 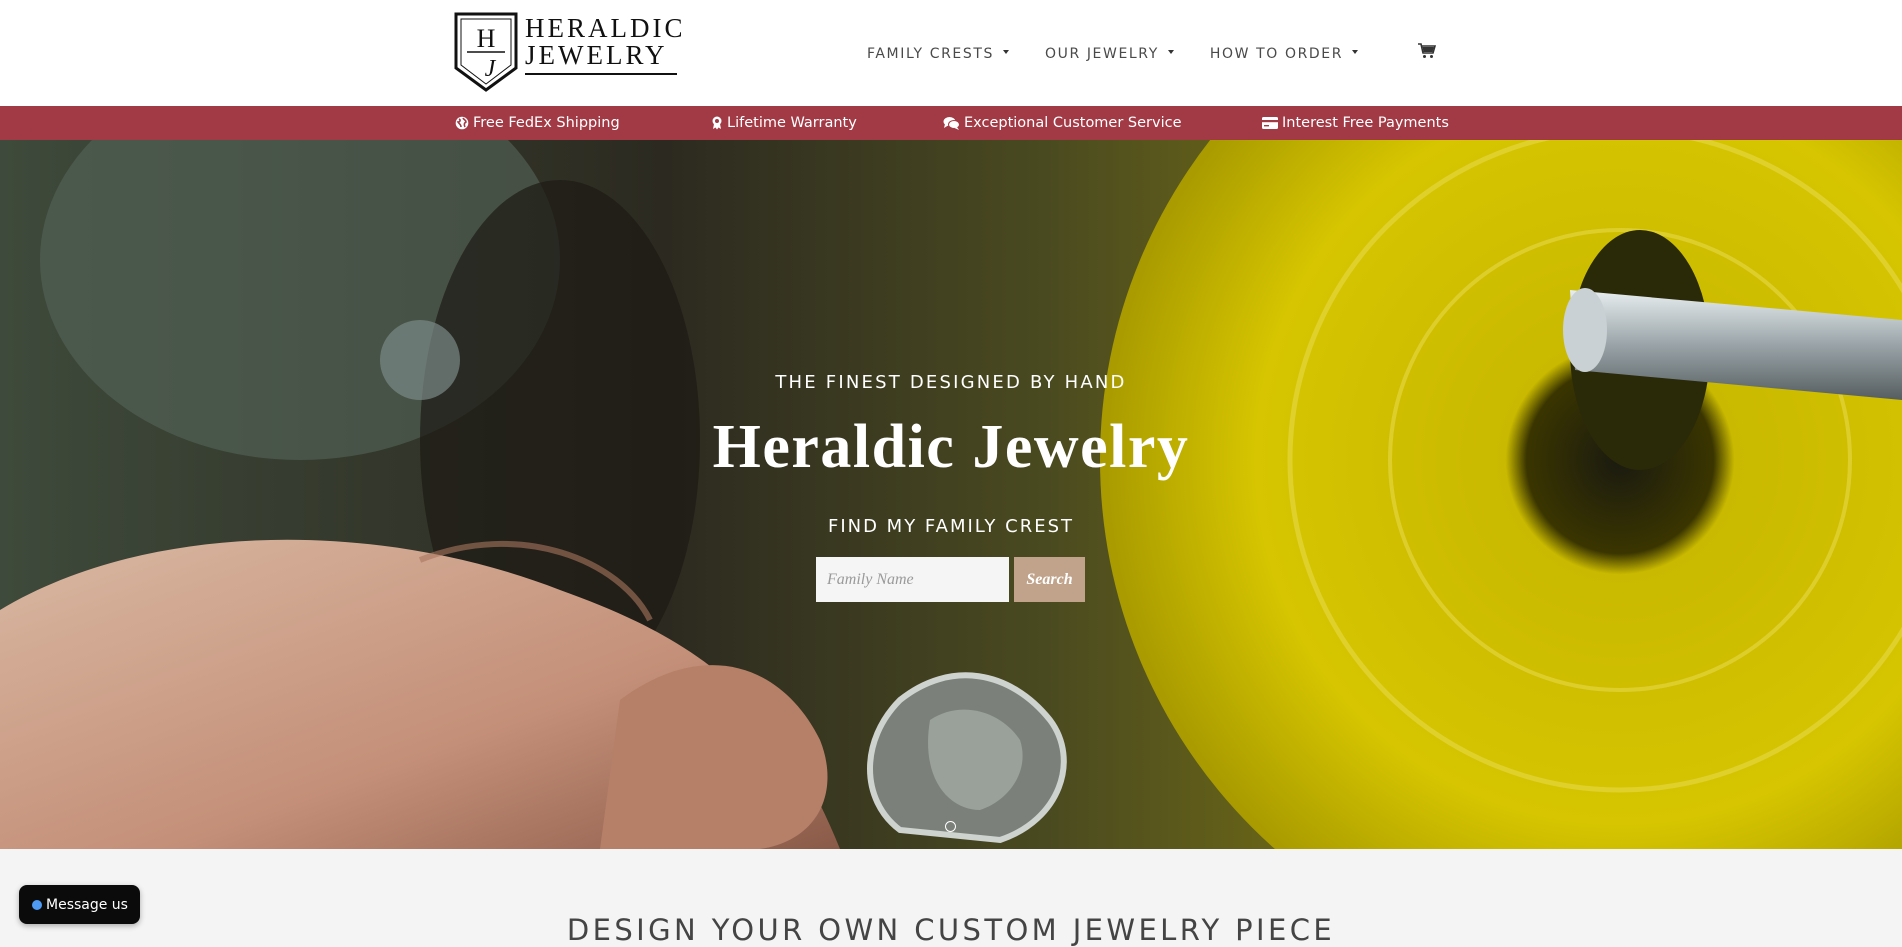 I want to click on logo-text-jewelry: JEWELRY, so click(x=601, y=57).